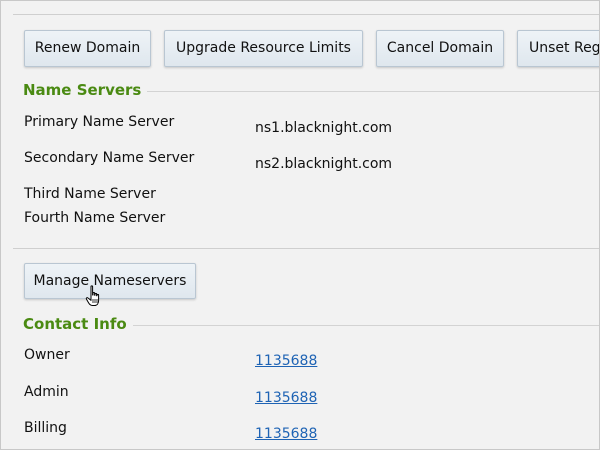  What do you see at coordinates (324, 164) in the screenshot?
I see `secondary-name-server-value: ns2.blacknight.com` at bounding box center [324, 164].